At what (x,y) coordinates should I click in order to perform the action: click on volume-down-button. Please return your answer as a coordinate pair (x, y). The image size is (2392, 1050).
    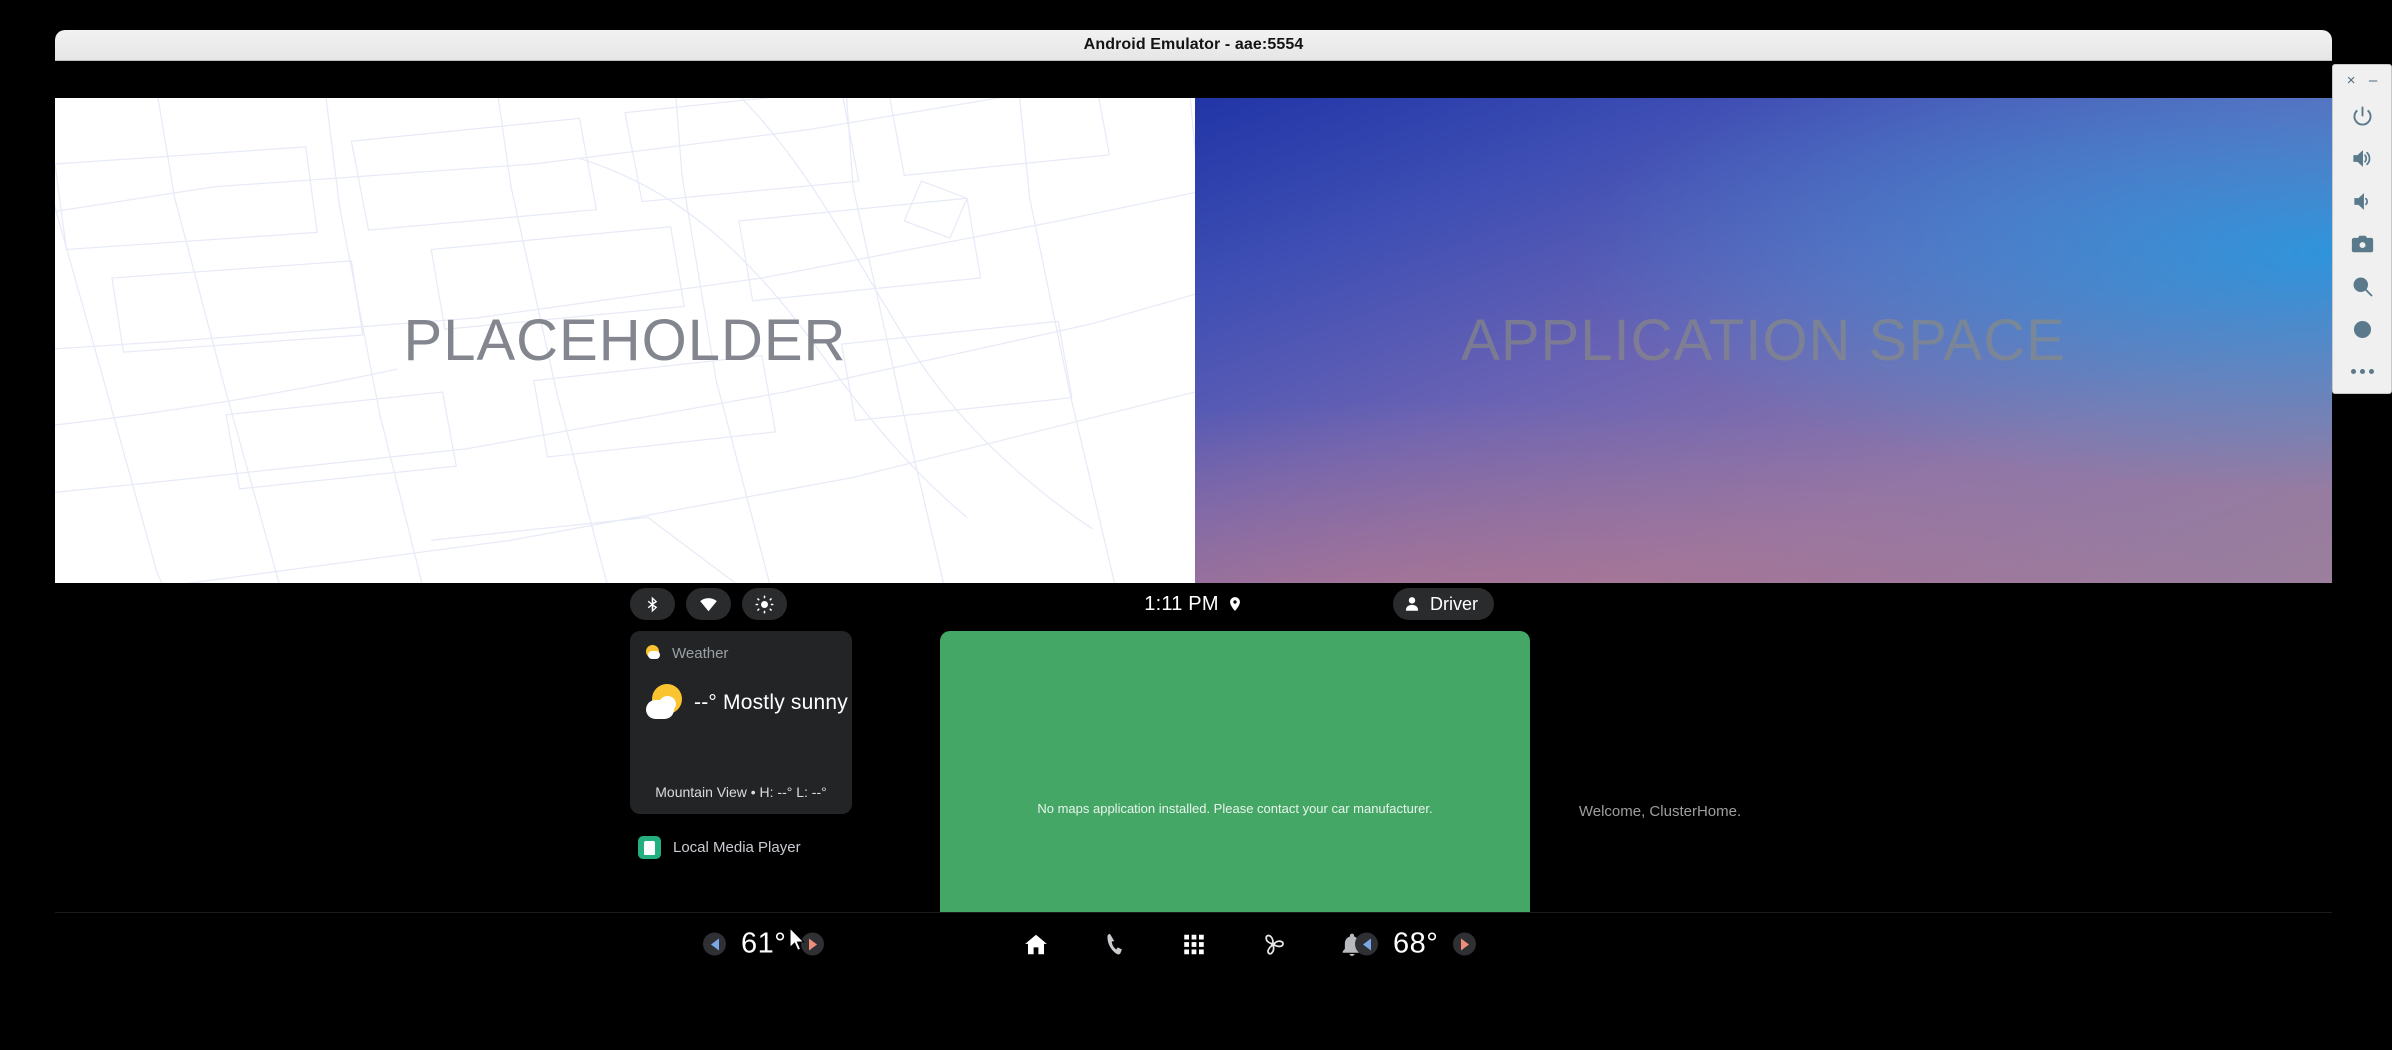
    Looking at the image, I should click on (2362, 201).